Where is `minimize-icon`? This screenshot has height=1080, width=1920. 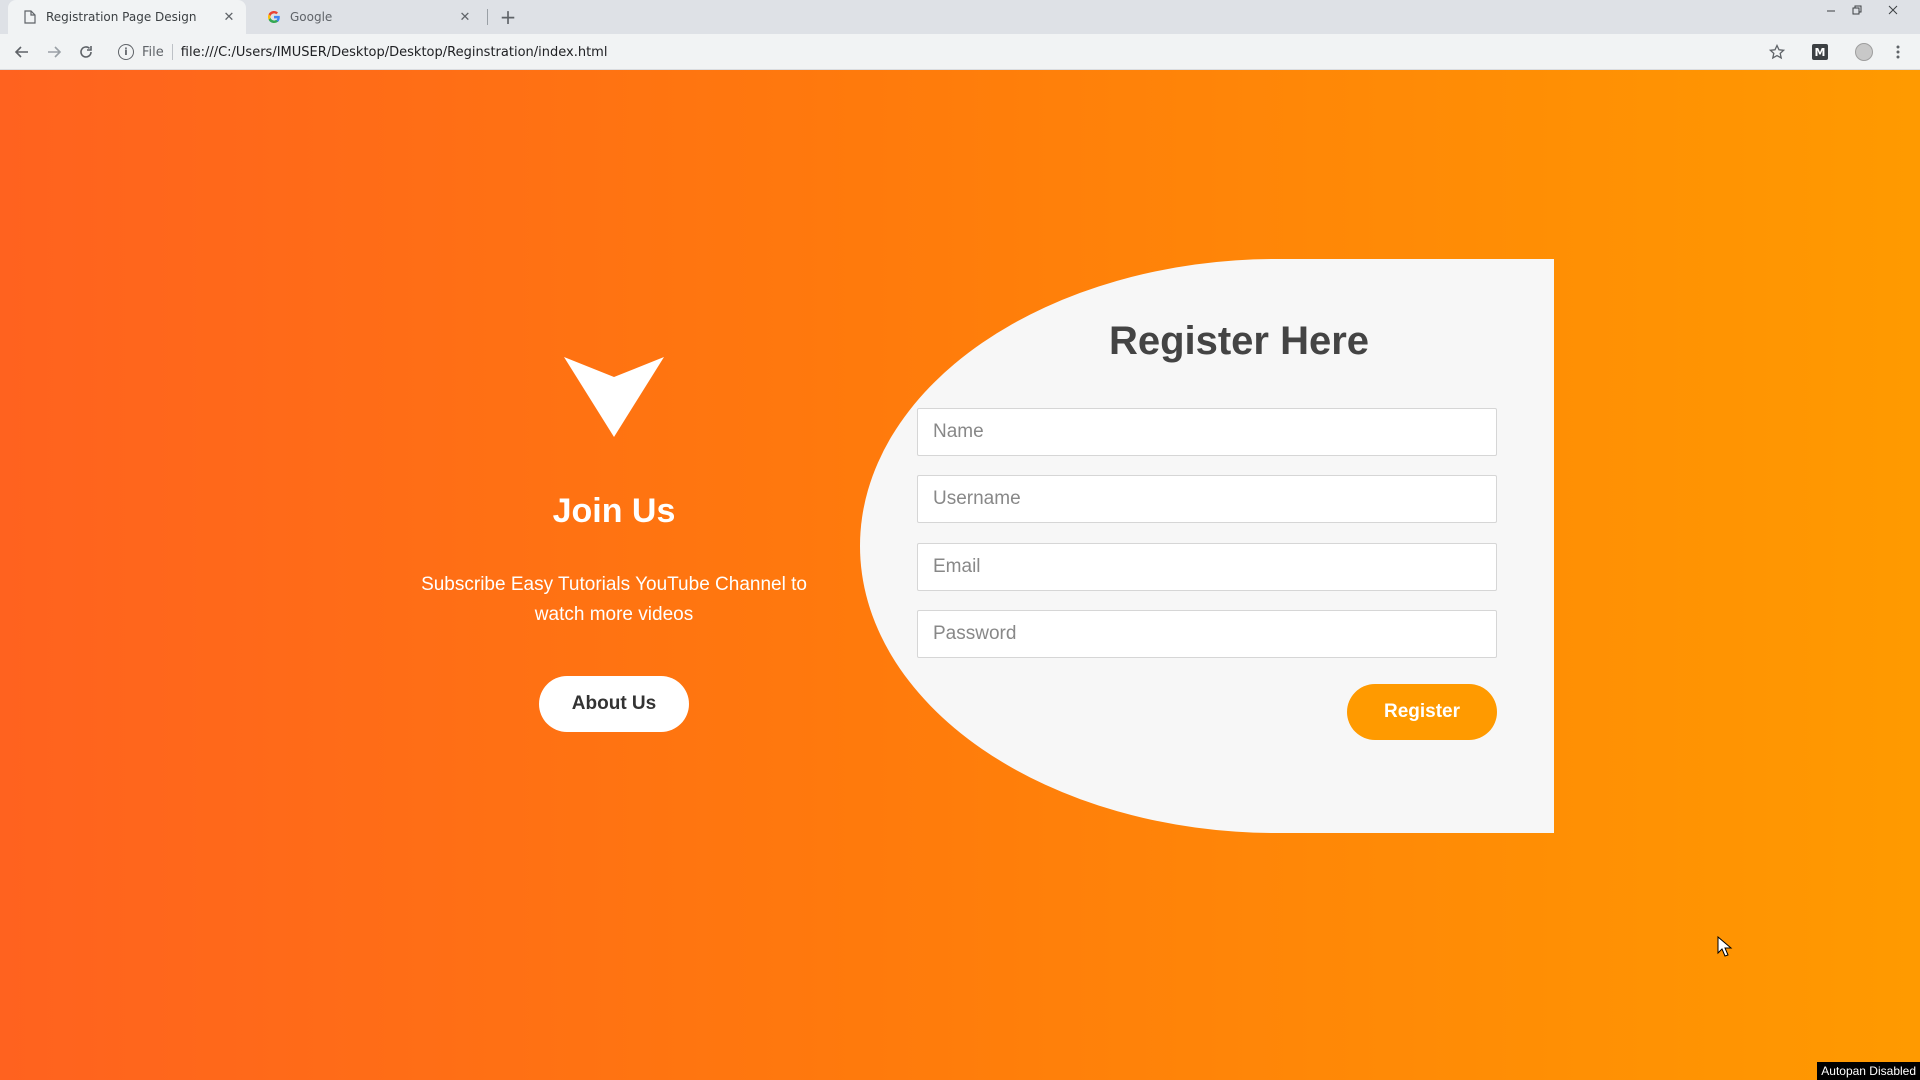
minimize-icon is located at coordinates (1831, 10).